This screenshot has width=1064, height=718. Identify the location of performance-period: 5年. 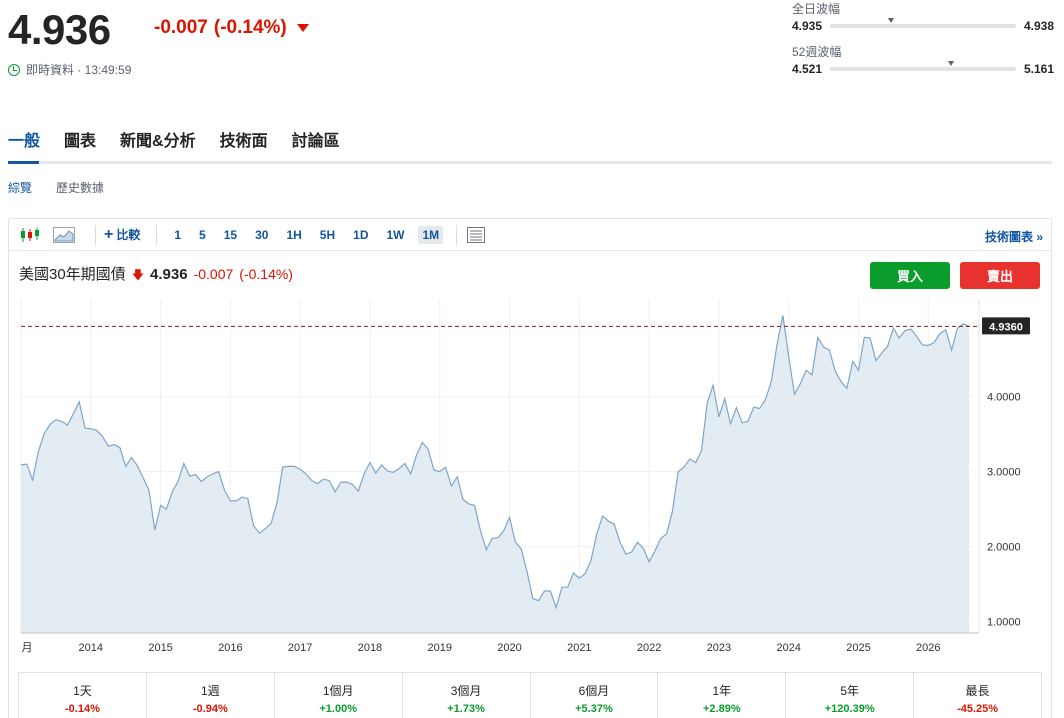
(850, 691).